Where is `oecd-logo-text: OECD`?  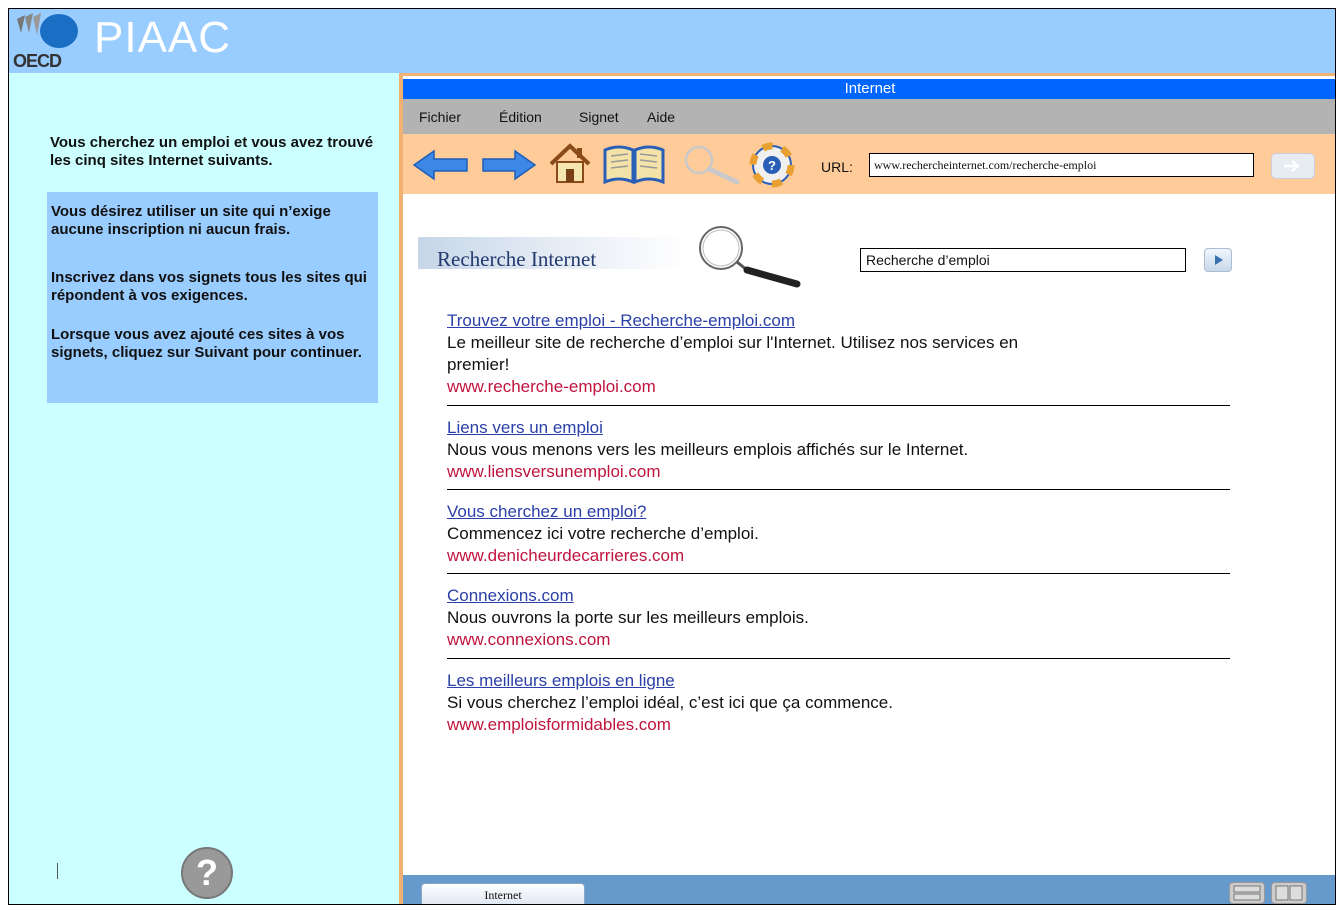
oecd-logo-text: OECD is located at coordinates (37, 61).